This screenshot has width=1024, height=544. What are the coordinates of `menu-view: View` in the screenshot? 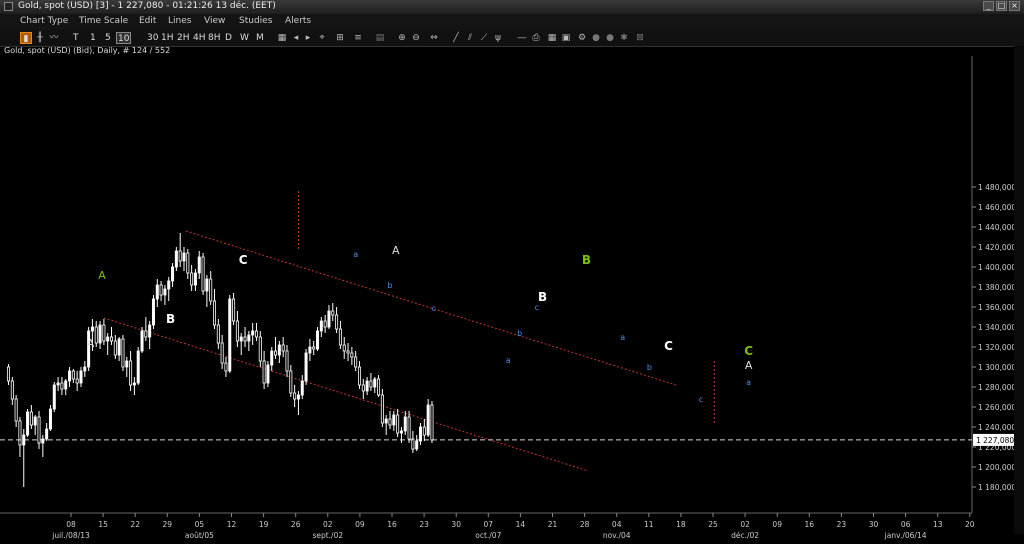 It's located at (214, 21).